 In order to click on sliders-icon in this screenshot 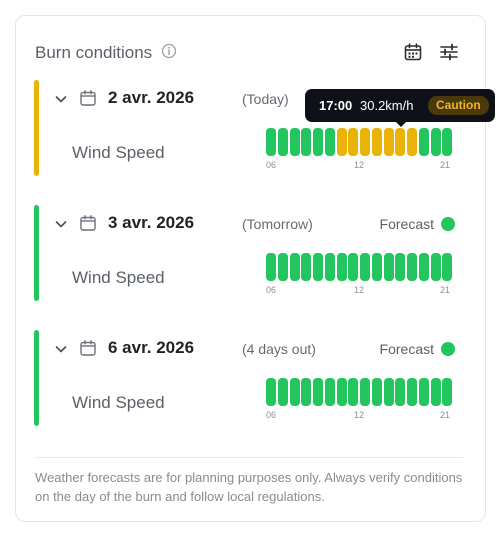, I will do `click(449, 52)`.